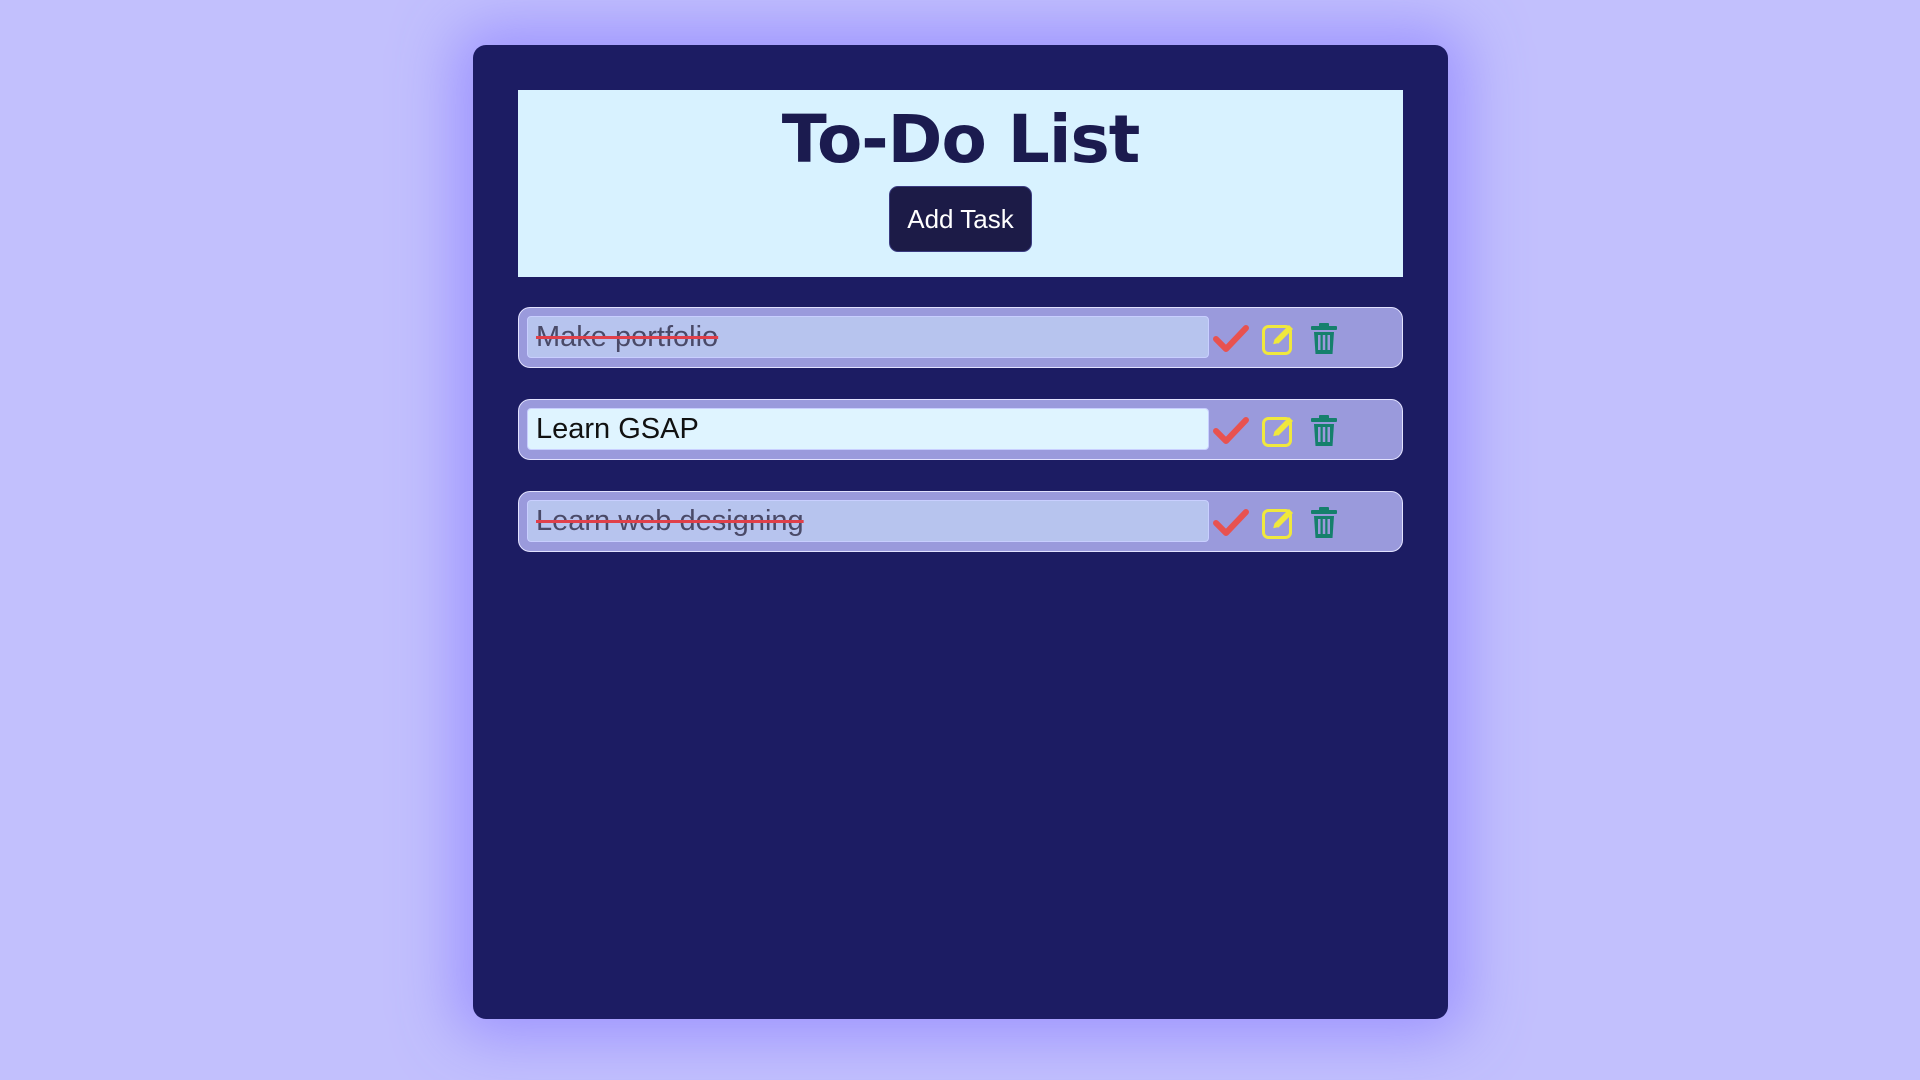 Image resolution: width=1920 pixels, height=1080 pixels. I want to click on add-task-button: Add Task, so click(960, 219).